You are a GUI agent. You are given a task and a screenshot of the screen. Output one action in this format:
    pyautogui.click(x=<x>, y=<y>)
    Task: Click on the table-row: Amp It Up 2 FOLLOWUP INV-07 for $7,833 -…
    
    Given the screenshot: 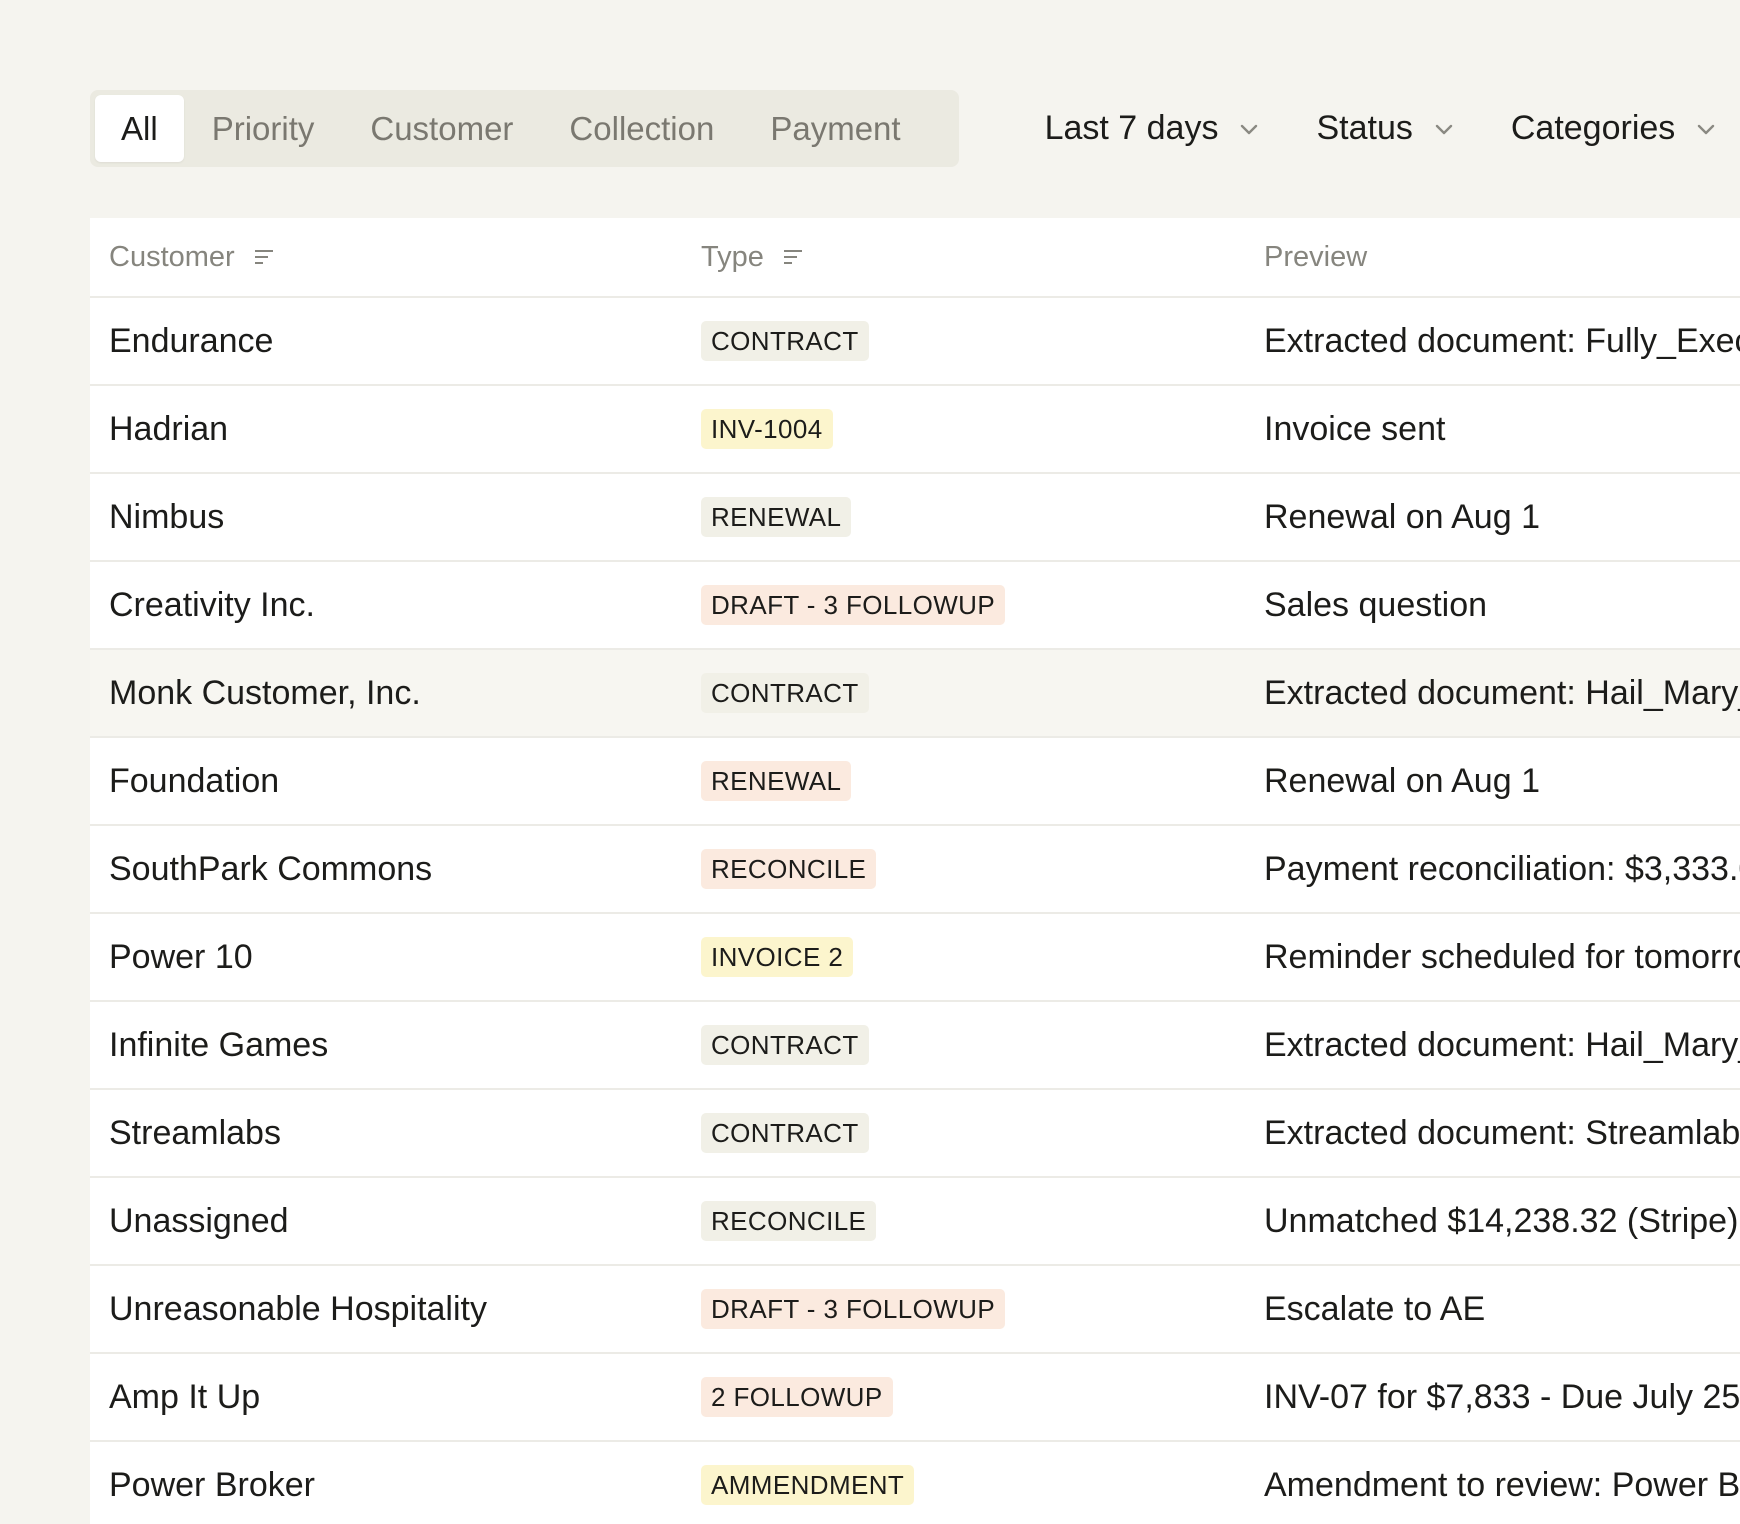 What is the action you would take?
    pyautogui.click(x=915, y=1398)
    